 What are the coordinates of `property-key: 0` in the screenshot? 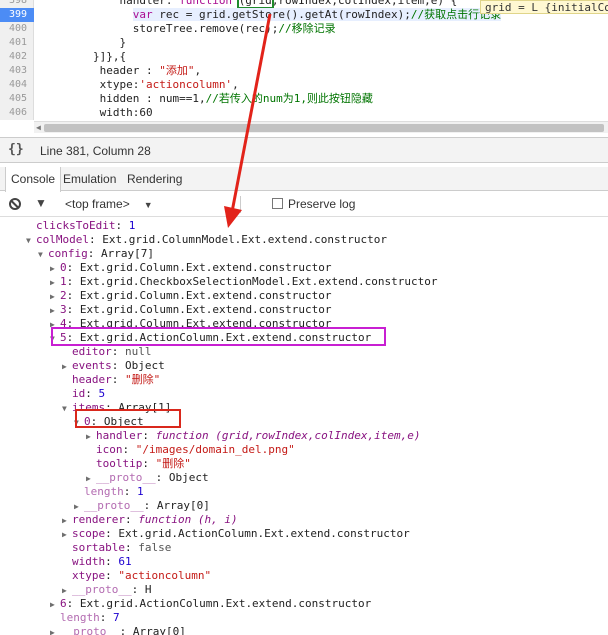 It's located at (87, 421).